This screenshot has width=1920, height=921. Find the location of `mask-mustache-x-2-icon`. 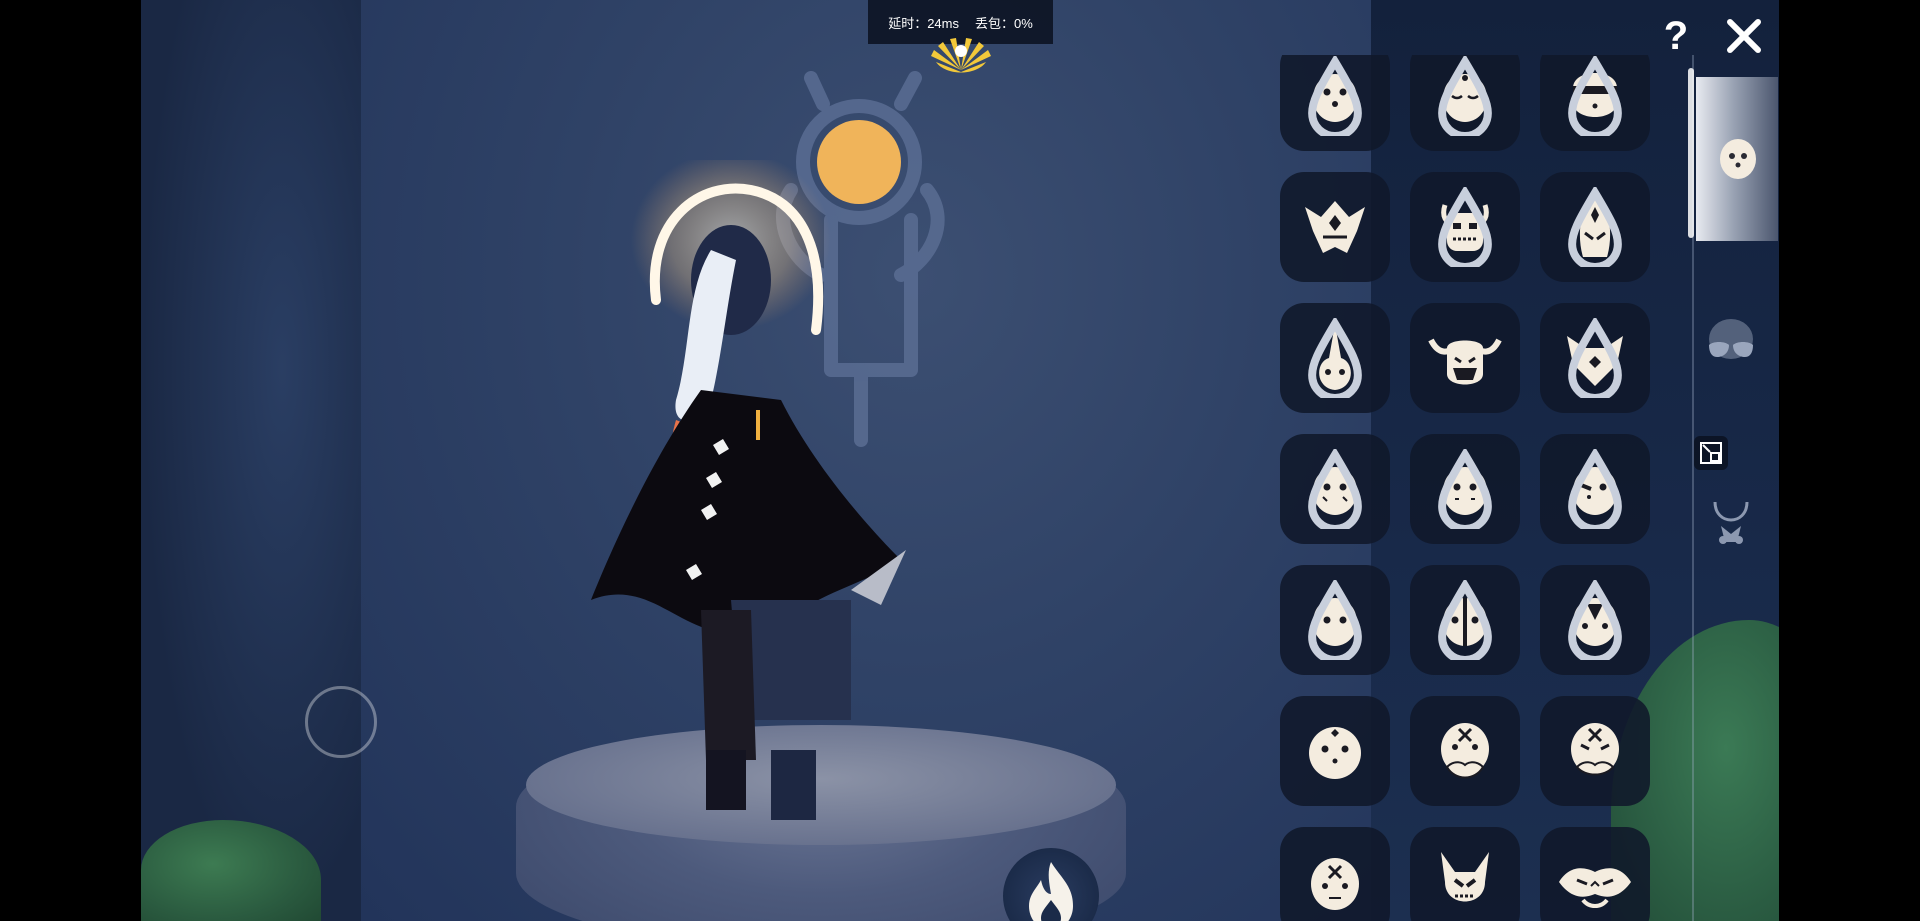

mask-mustache-x-2-icon is located at coordinates (1595, 749).